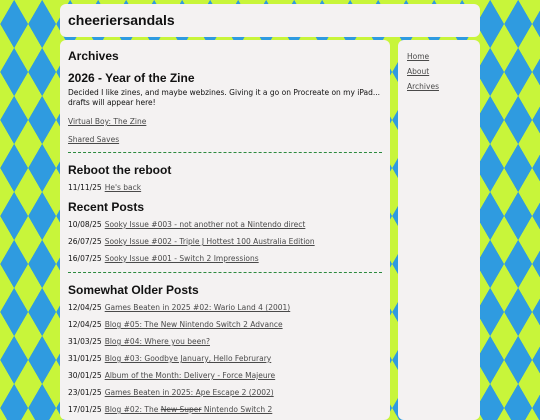 The width and height of the screenshot is (540, 420). What do you see at coordinates (85, 375) in the screenshot?
I see `post-date: 30/01/25` at bounding box center [85, 375].